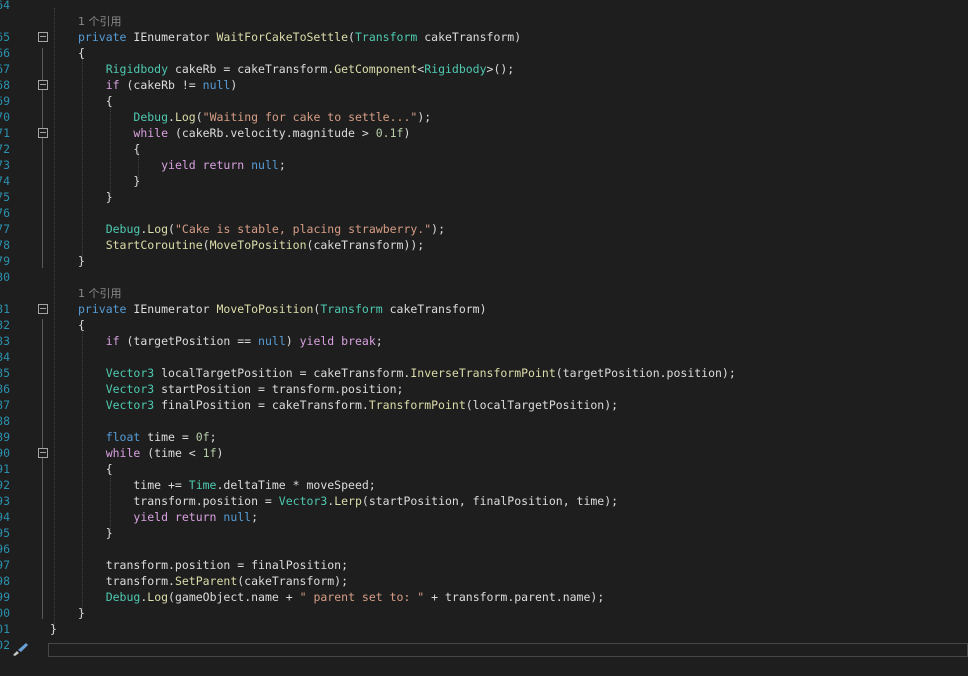 Image resolution: width=968 pixels, height=676 pixels. Describe the element at coordinates (5, 53) in the screenshot. I see `line-number: 66` at that location.